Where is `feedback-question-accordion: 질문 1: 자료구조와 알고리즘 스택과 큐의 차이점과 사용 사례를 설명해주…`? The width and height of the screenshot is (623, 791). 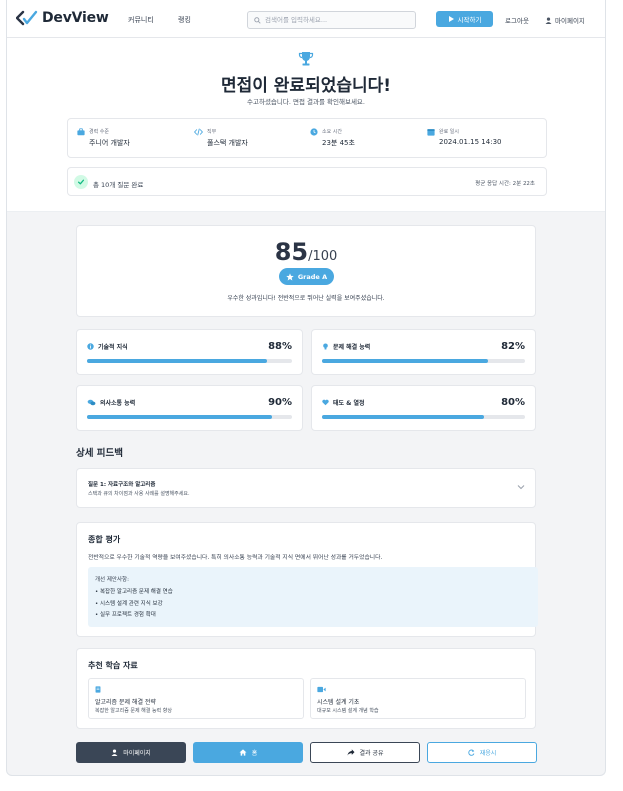
feedback-question-accordion: 질문 1: 자료구조와 알고리즘 스택과 큐의 차이점과 사용 사례를 설명해주… is located at coordinates (306, 488).